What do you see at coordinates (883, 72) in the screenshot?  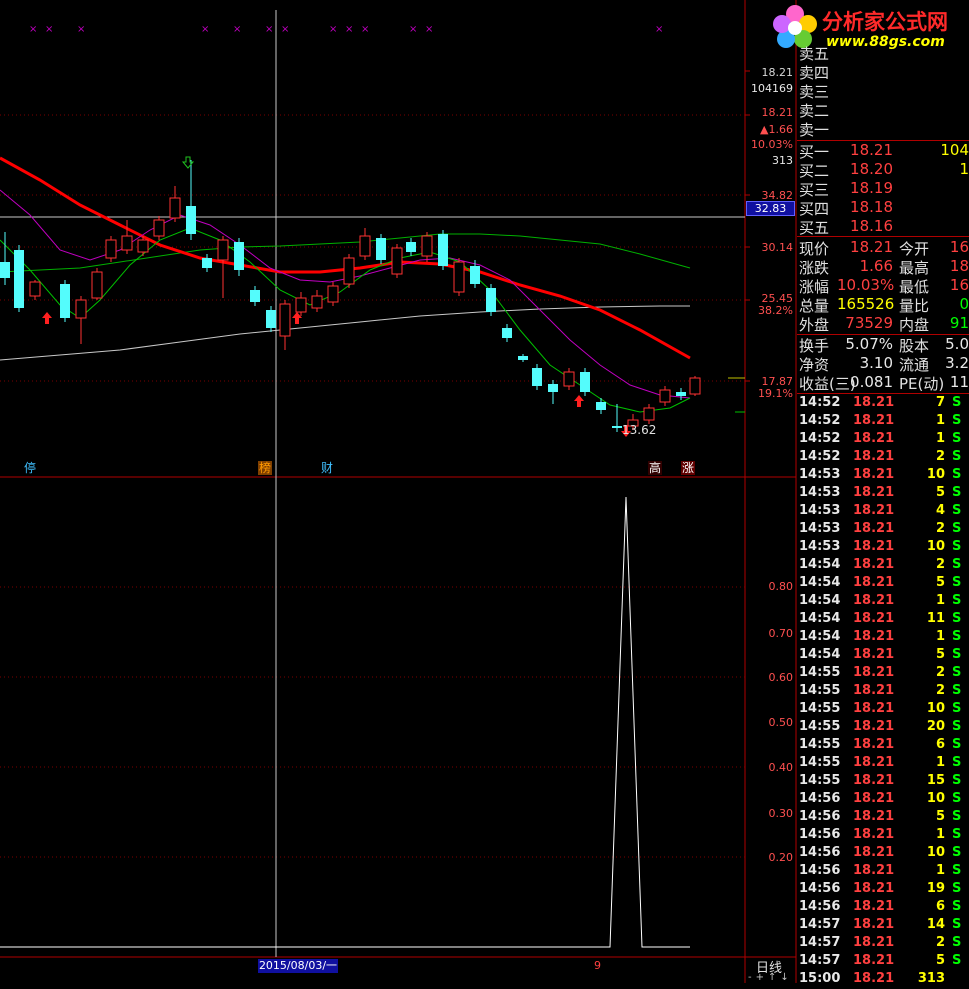 I see `ask-row: 卖四` at bounding box center [883, 72].